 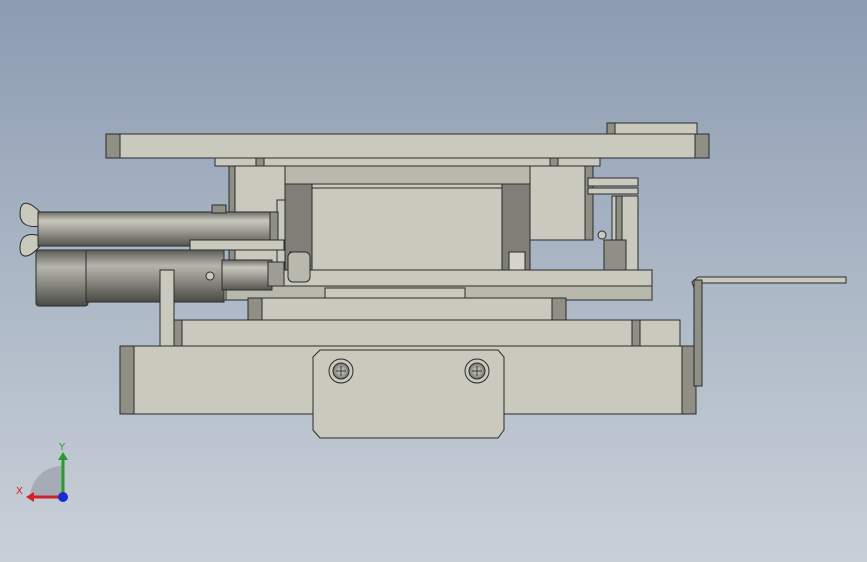 I want to click on top-plate-tab, so click(x=652, y=128).